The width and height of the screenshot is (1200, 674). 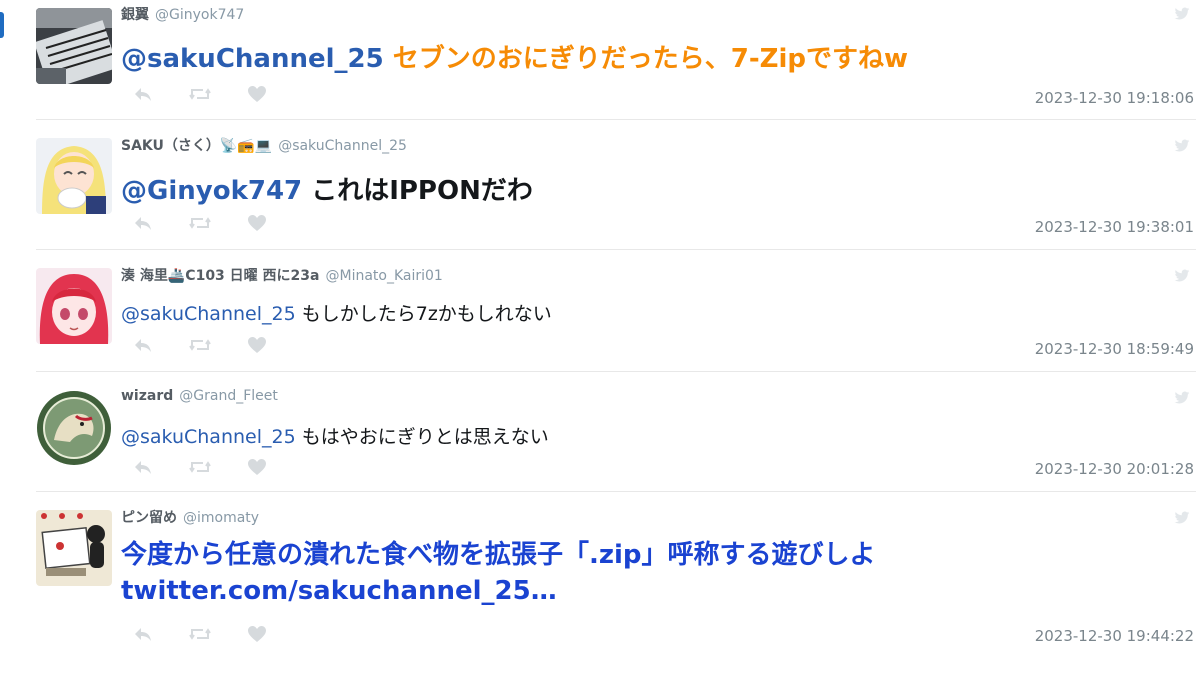 I want to click on tweet-message: これはIPPONだわ, so click(x=417, y=191).